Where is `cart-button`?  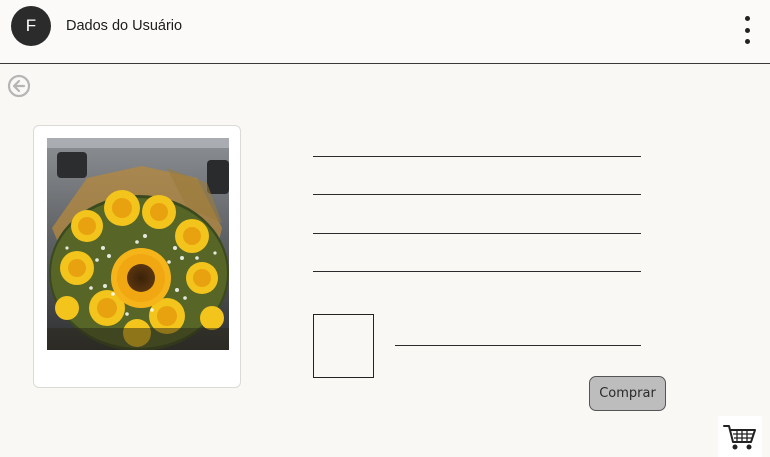 cart-button is located at coordinates (740, 436).